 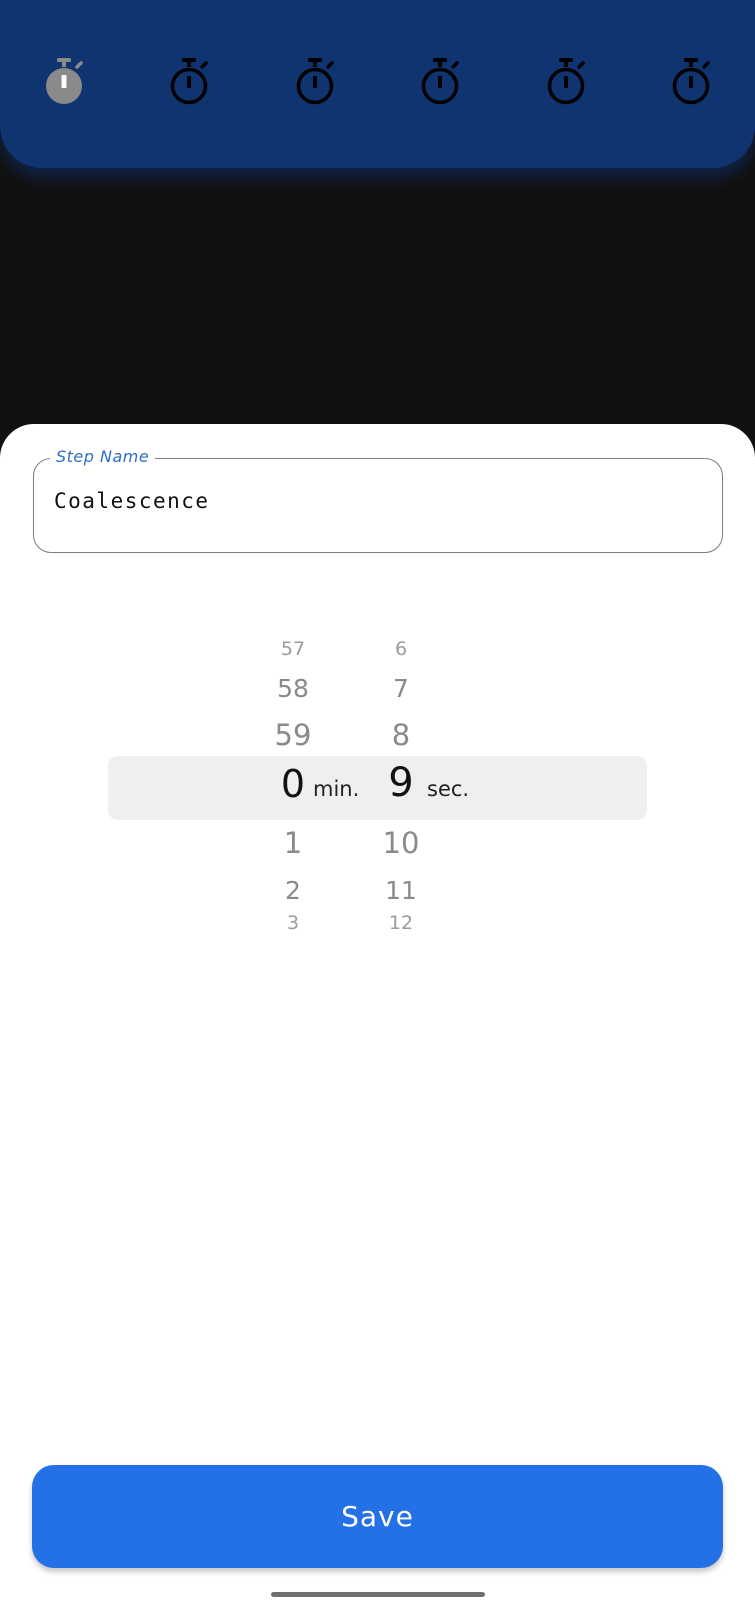 What do you see at coordinates (401, 649) in the screenshot?
I see `seconds-option: 6` at bounding box center [401, 649].